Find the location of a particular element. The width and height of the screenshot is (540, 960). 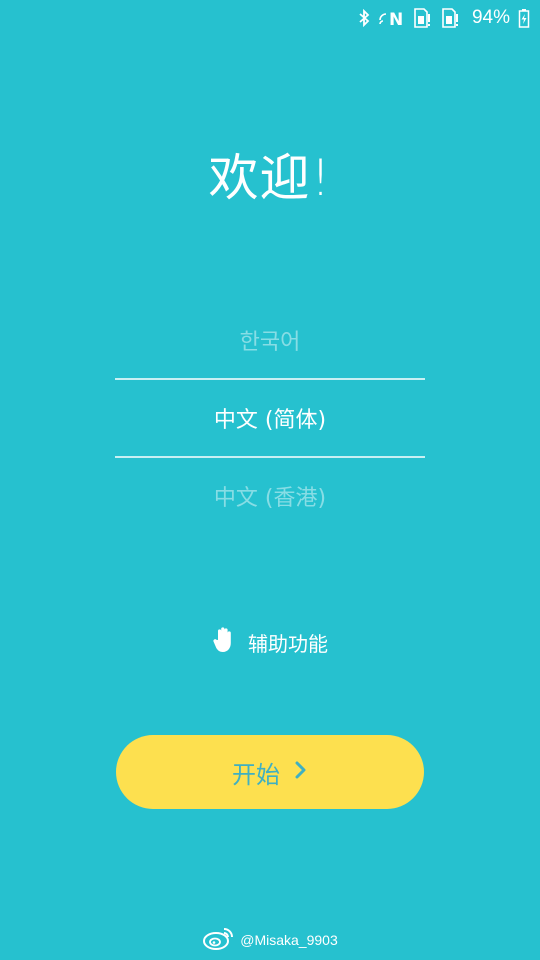

language-option-simplified-chinese: 中文 (简体) is located at coordinates (270, 418).